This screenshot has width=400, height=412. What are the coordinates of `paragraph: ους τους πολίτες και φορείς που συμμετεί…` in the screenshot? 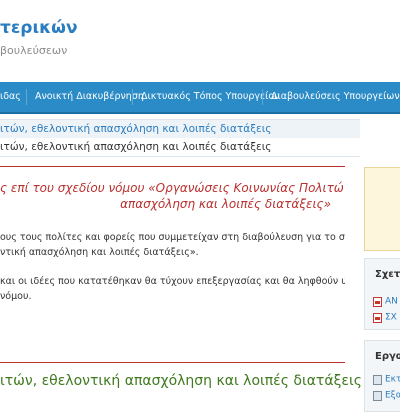 It's located at (172, 245).